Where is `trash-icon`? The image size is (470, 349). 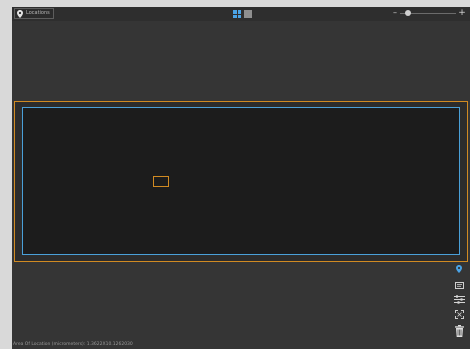
trash-icon is located at coordinates (459, 331).